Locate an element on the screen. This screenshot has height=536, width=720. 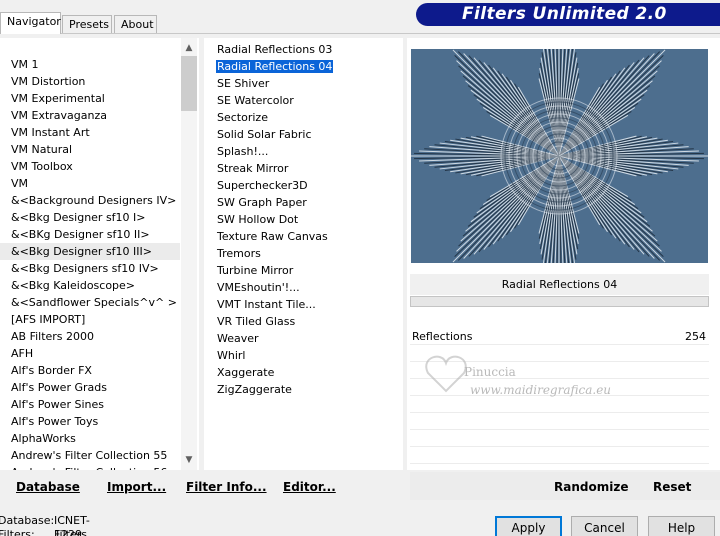
category-item: &<Sandflower Specials^v^ > is located at coordinates (90, 302).